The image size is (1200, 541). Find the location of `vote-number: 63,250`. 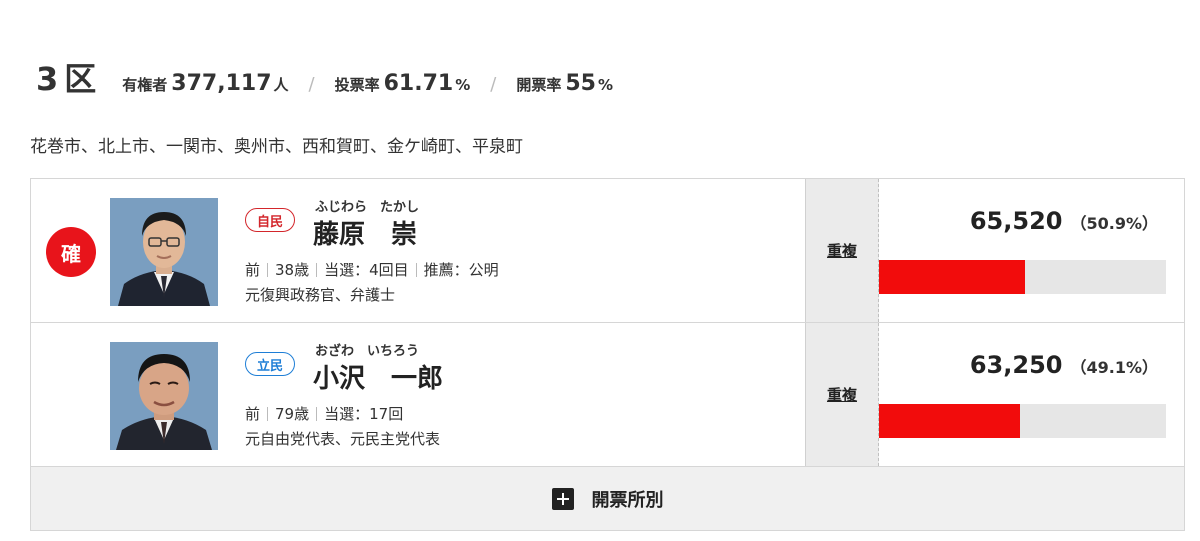

vote-number: 63,250 is located at coordinates (1016, 365).